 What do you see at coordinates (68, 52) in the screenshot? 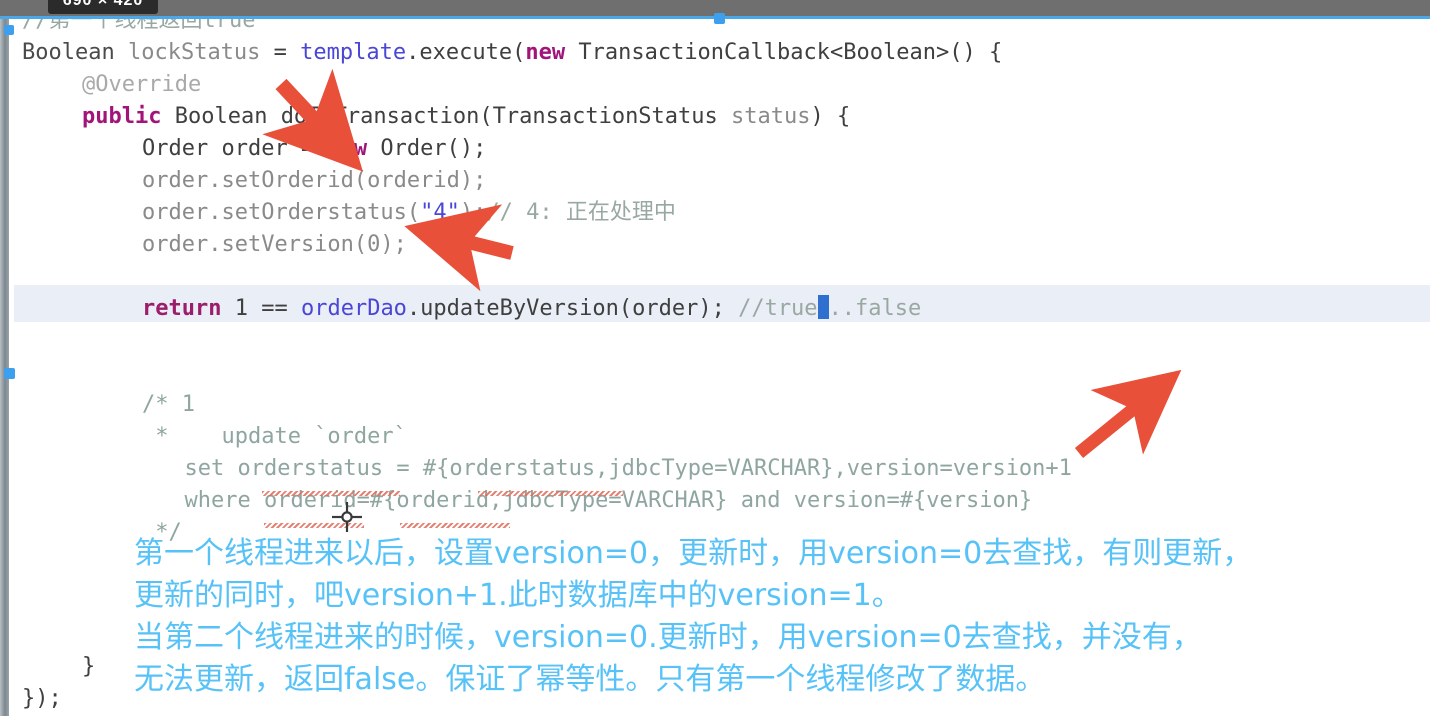
I see `token-type-boolean: Boolean` at bounding box center [68, 52].